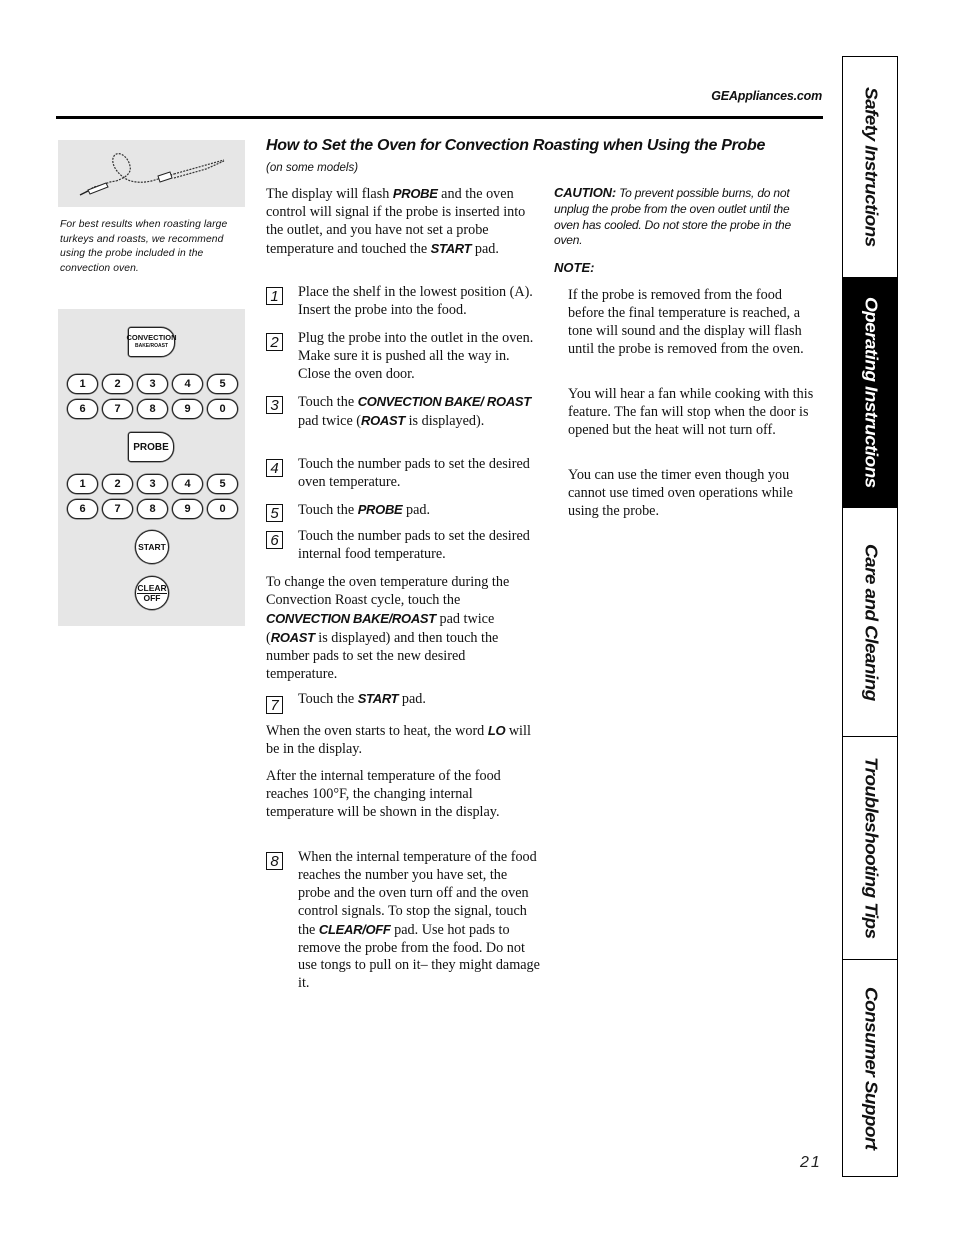 This screenshot has height=1235, width=954. What do you see at coordinates (766, 96) in the screenshot?
I see `site-url: GEAppliances.com` at bounding box center [766, 96].